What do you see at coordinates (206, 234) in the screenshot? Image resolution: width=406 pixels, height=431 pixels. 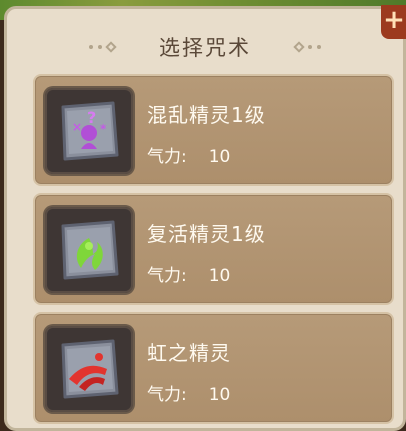 I see `spell-name: 复活精灵1级` at bounding box center [206, 234].